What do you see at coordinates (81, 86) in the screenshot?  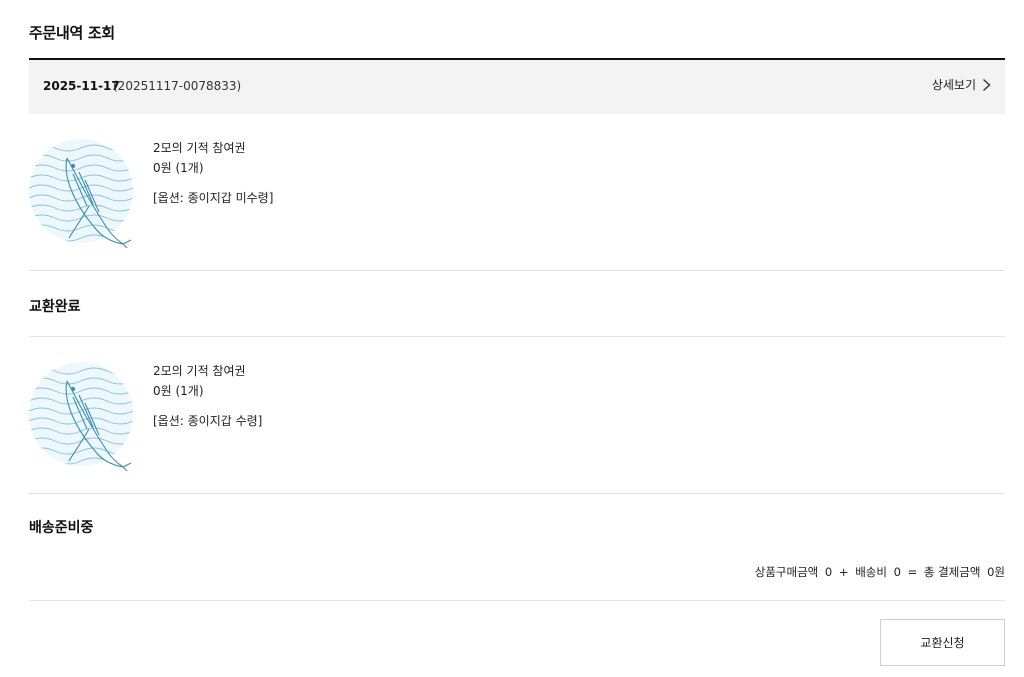 I see `order-date: 2025-11-17` at bounding box center [81, 86].